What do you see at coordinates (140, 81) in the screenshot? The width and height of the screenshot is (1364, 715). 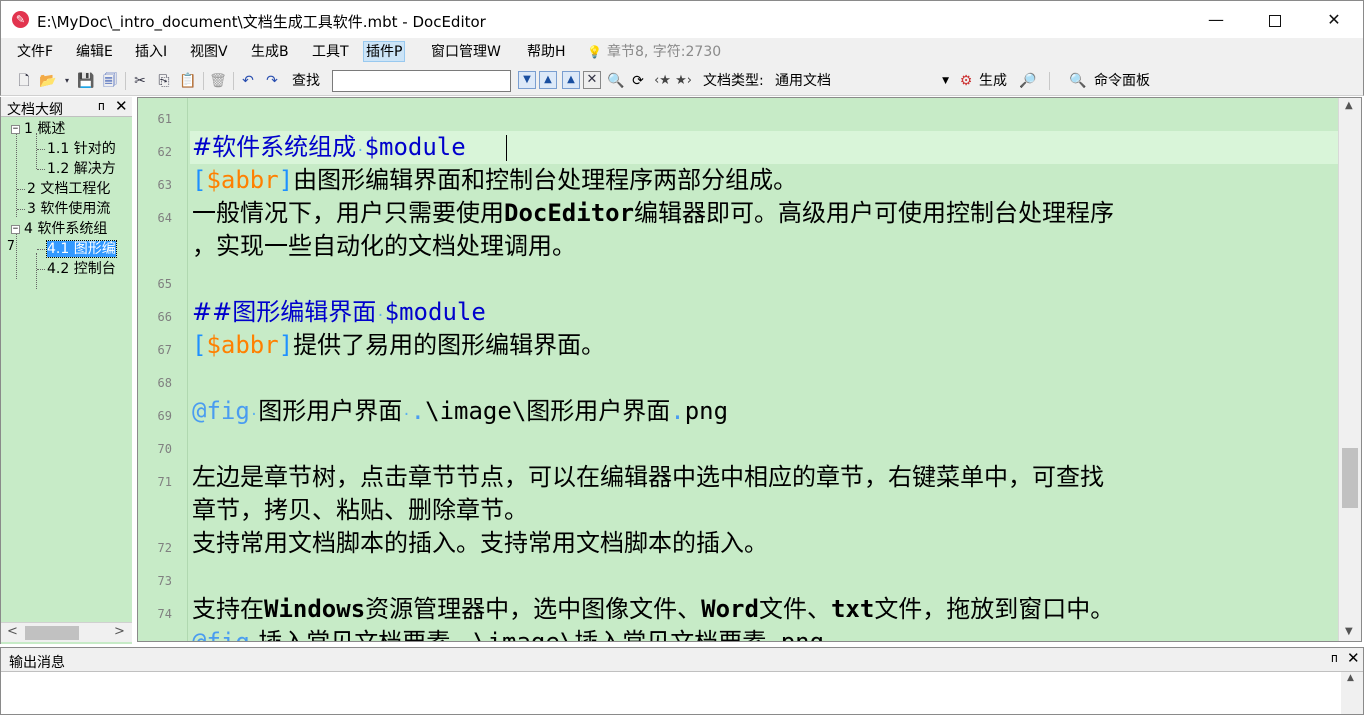 I see `cut-icon: ✂` at bounding box center [140, 81].